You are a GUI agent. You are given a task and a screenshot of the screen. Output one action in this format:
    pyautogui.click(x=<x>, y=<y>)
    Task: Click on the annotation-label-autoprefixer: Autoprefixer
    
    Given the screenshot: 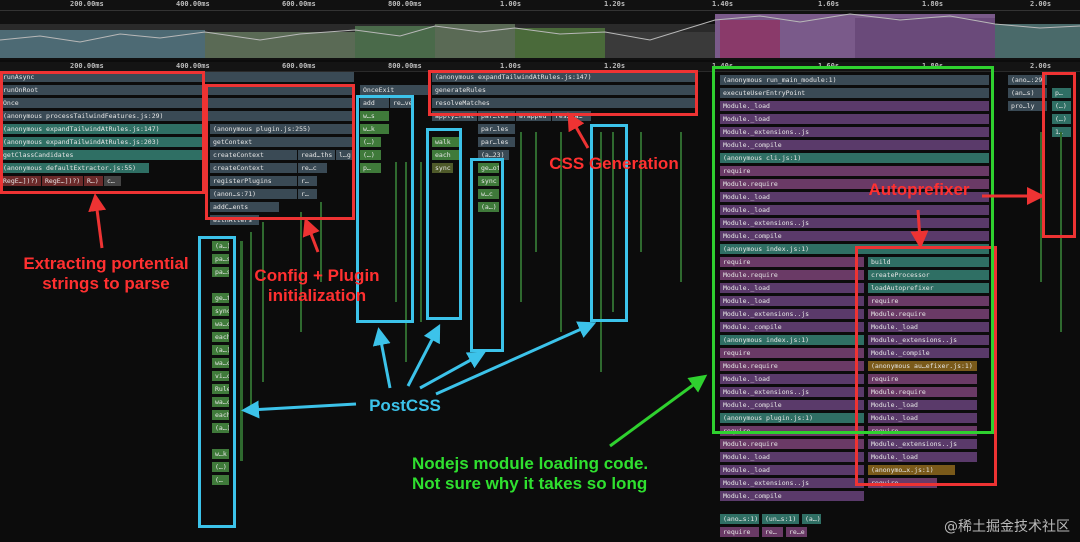 What is the action you would take?
    pyautogui.click(x=919, y=189)
    